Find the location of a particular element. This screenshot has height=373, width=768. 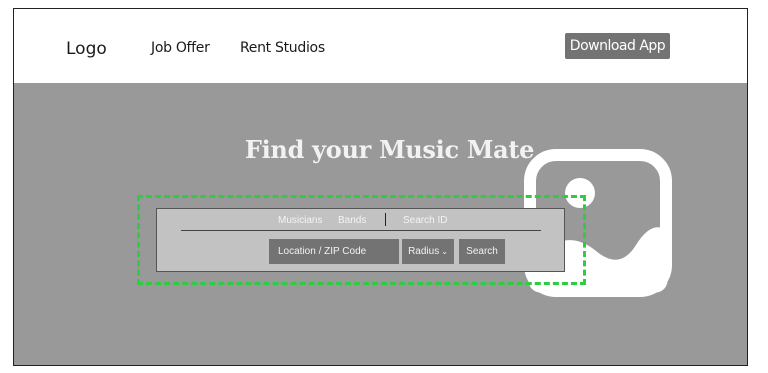

search-tabs: Musicians Bands Search ID is located at coordinates (360, 221).